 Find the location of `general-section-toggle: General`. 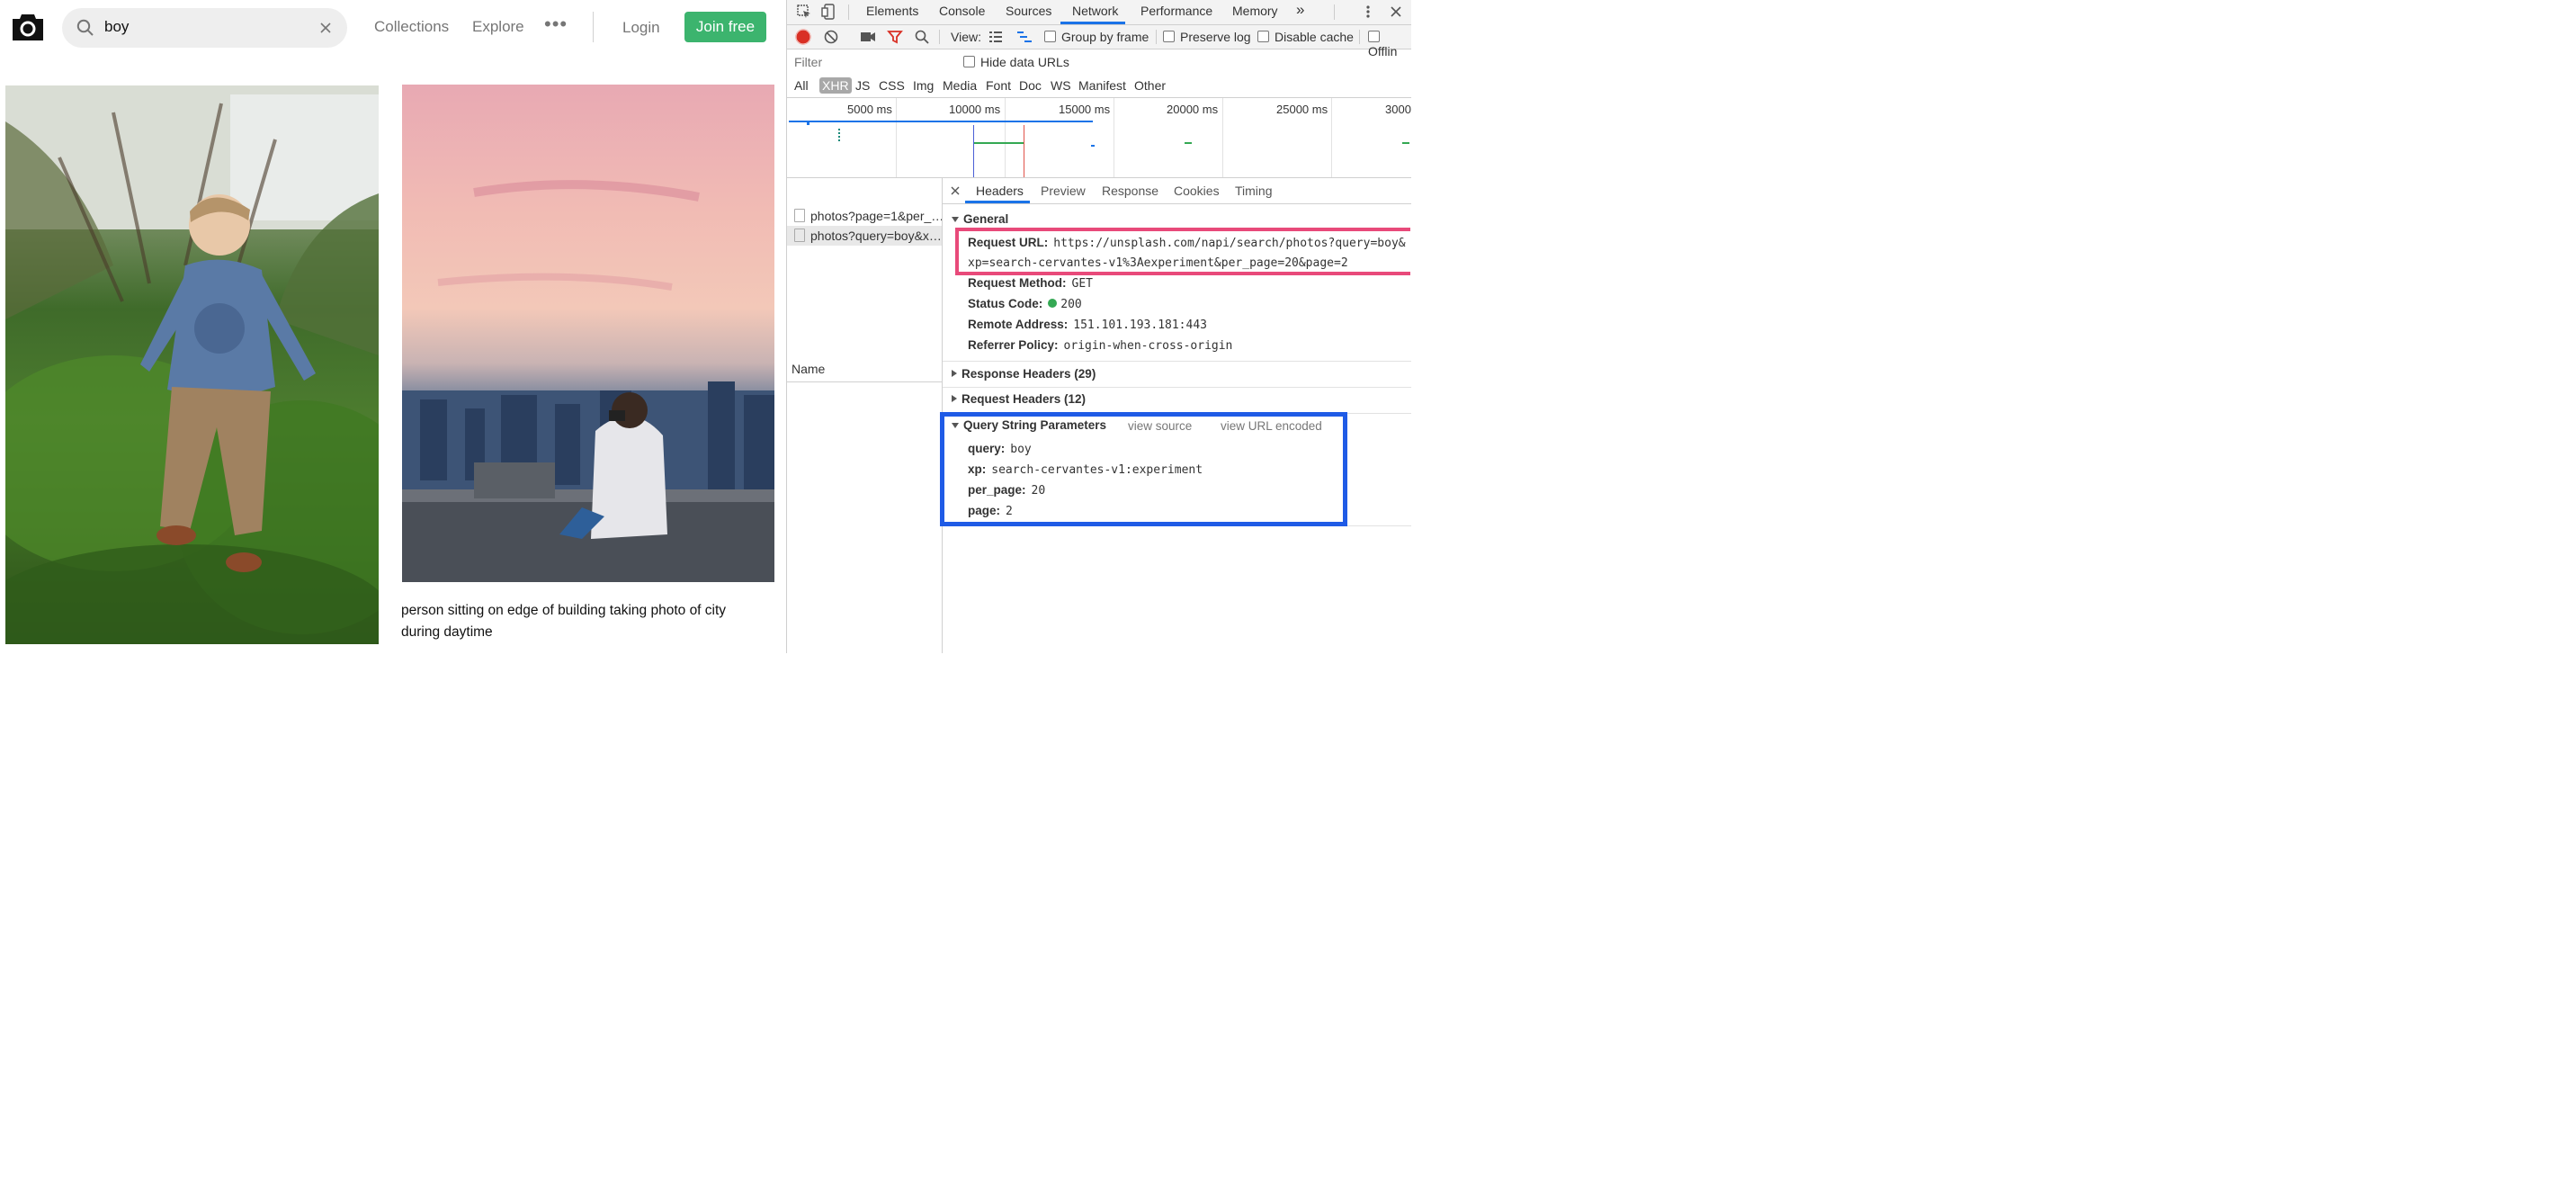

general-section-toggle: General is located at coordinates (980, 219).